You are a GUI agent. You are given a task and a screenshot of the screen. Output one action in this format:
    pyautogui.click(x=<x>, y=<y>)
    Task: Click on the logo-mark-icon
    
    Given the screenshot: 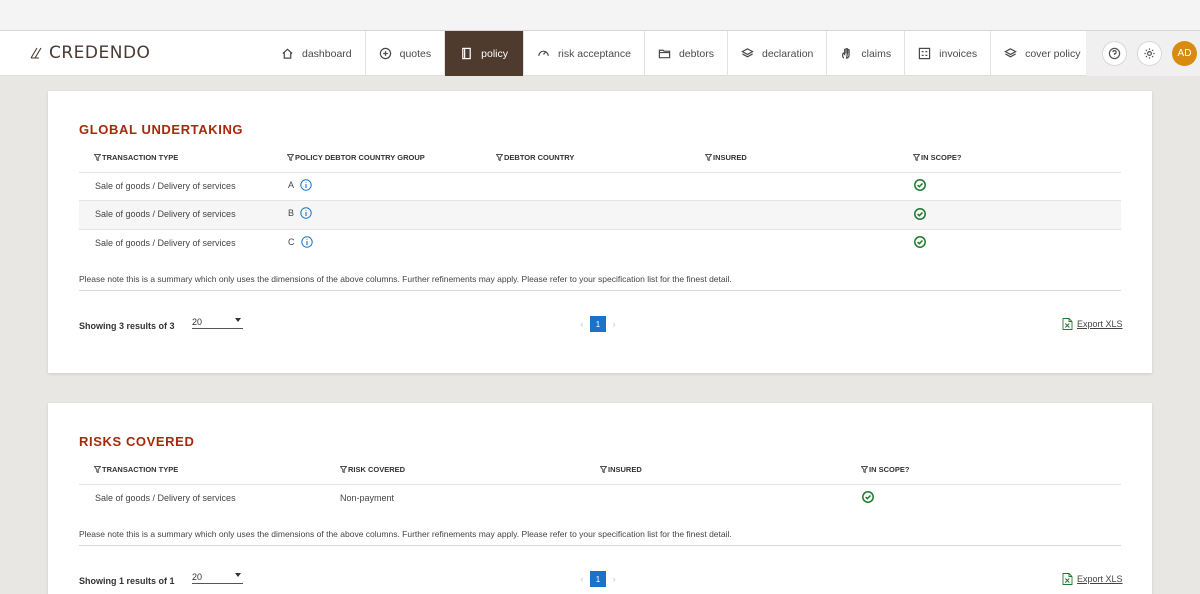 What is the action you would take?
    pyautogui.click(x=36, y=53)
    